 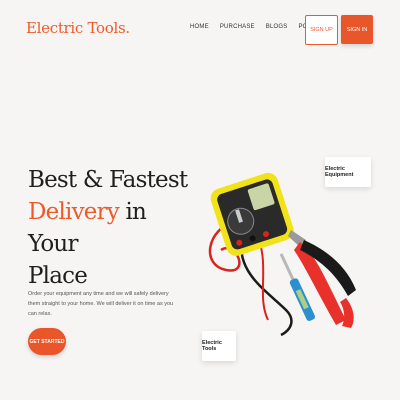 I want to click on headline-accent: Delivery, so click(x=74, y=212).